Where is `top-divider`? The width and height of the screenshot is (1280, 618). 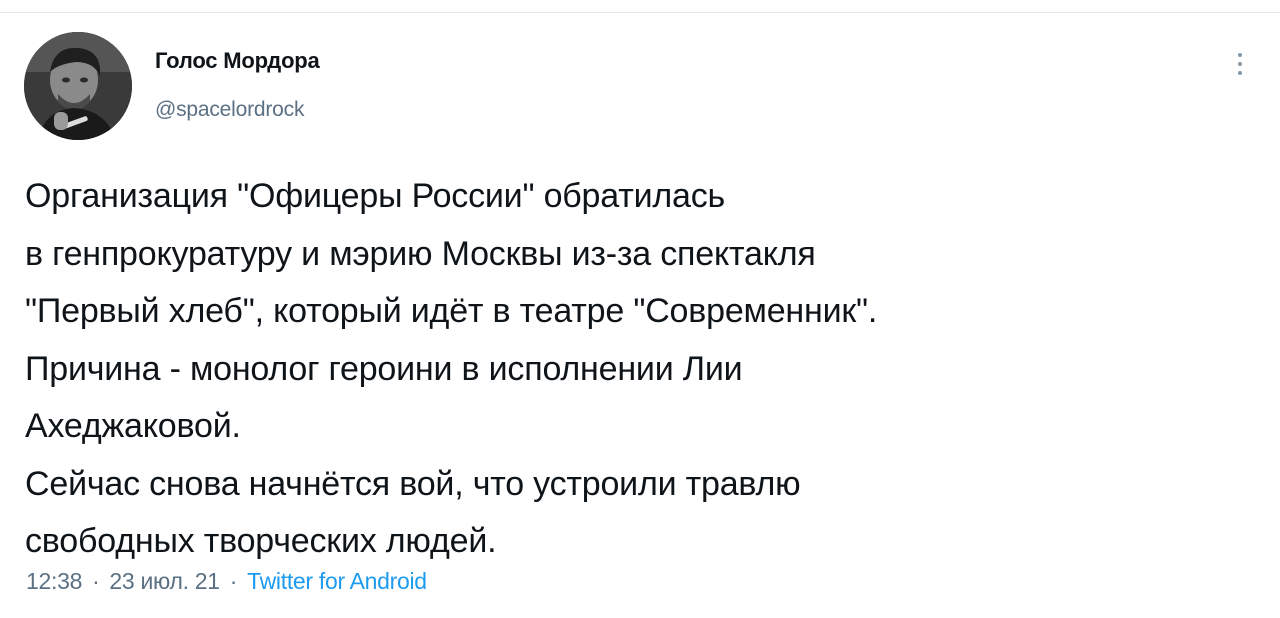
top-divider is located at coordinates (640, 12).